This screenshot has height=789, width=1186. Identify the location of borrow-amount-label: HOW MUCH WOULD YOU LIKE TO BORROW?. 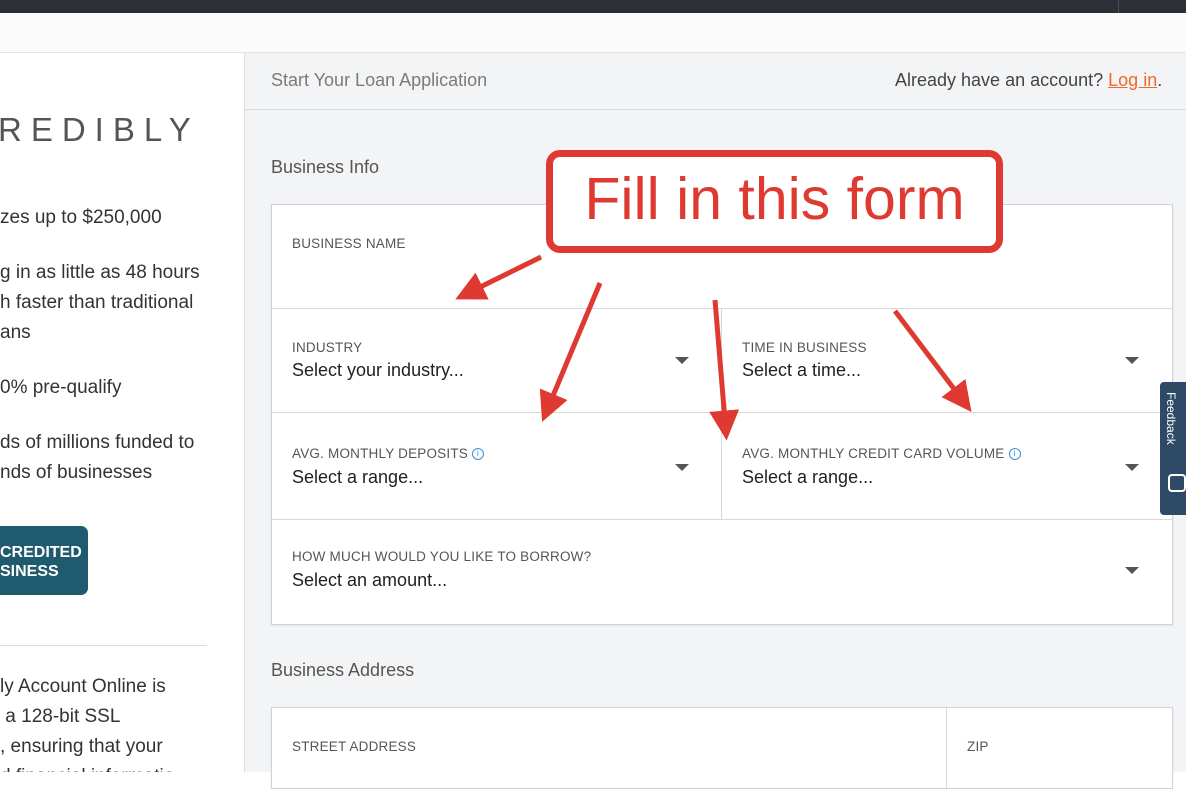
(442, 556).